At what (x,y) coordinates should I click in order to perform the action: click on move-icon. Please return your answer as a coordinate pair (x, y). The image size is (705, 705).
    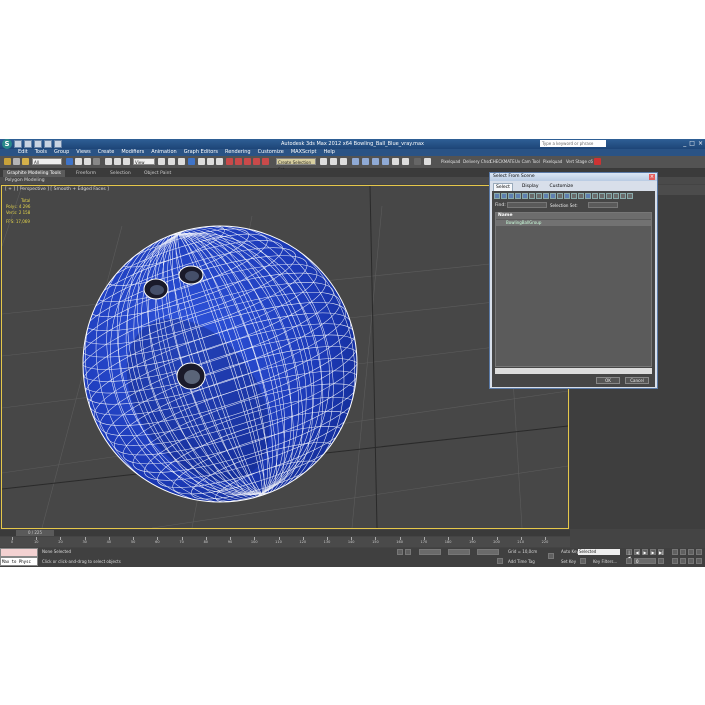
    Looking at the image, I should click on (108, 161).